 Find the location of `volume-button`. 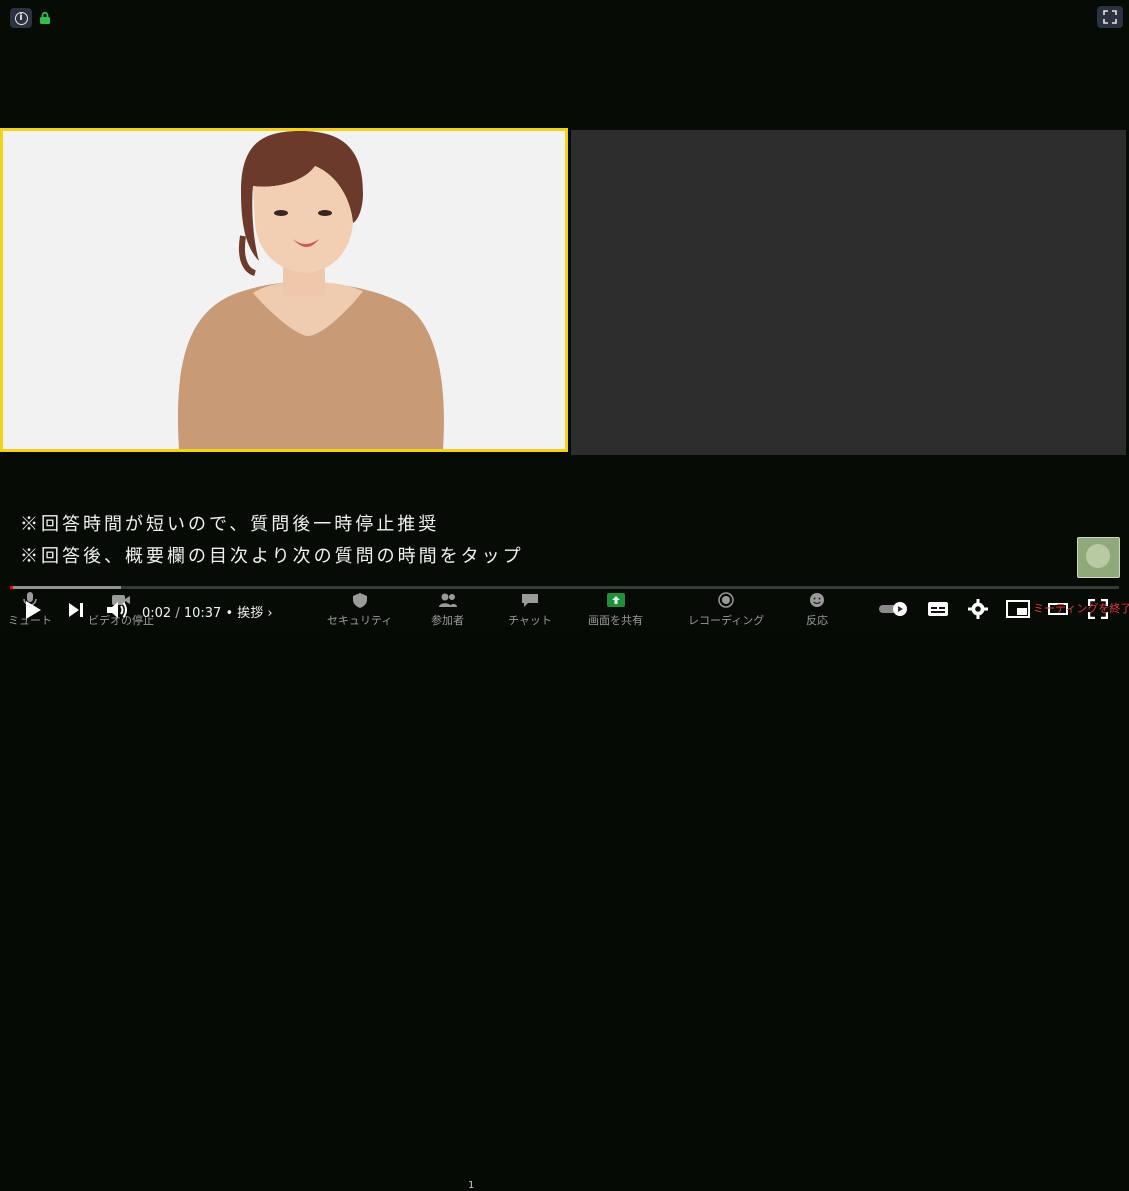

volume-button is located at coordinates (117, 610).